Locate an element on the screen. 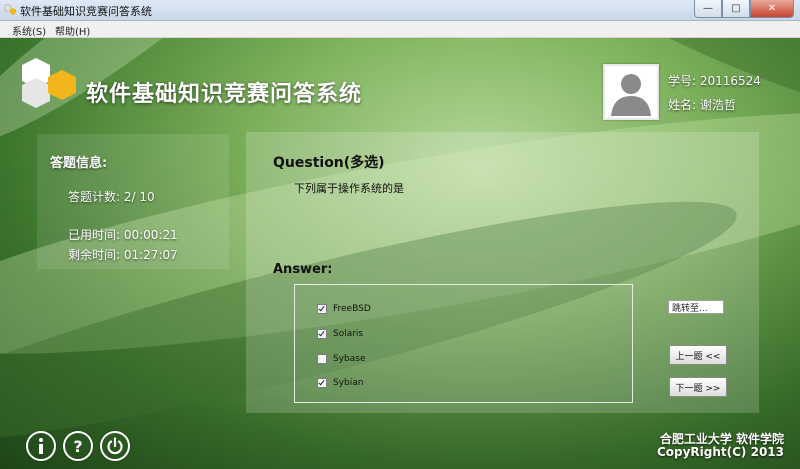  help-icon: ? is located at coordinates (78, 446).